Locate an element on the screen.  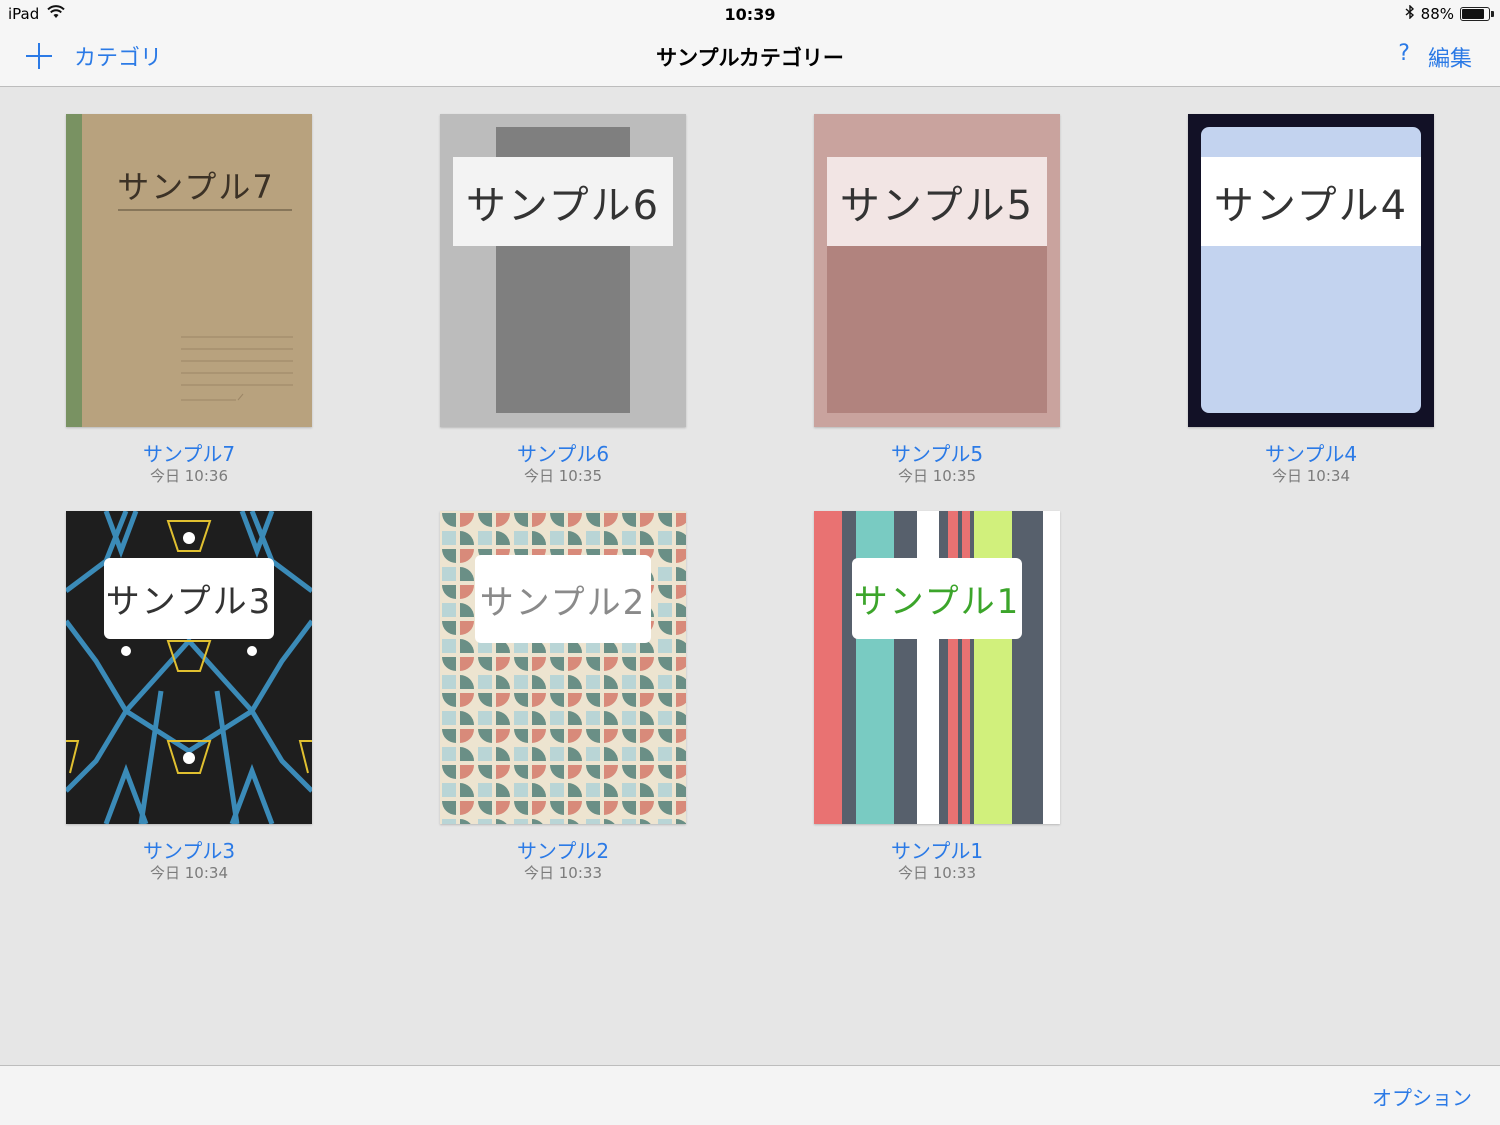
notebook-title: サンプル1 is located at coordinates (937, 849).